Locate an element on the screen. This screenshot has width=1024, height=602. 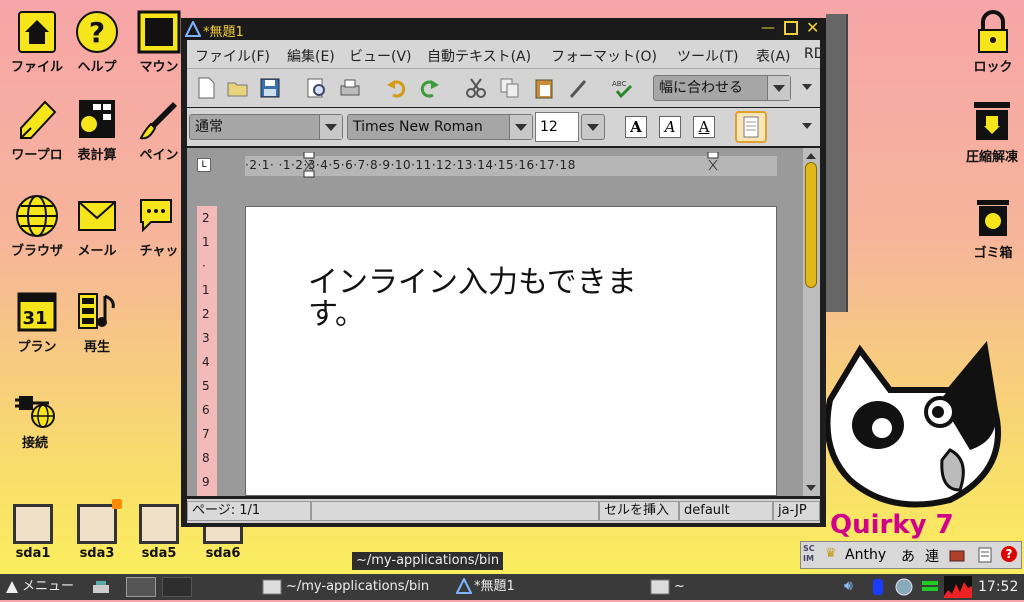
drive-label: sda5 is located at coordinates (159, 553).